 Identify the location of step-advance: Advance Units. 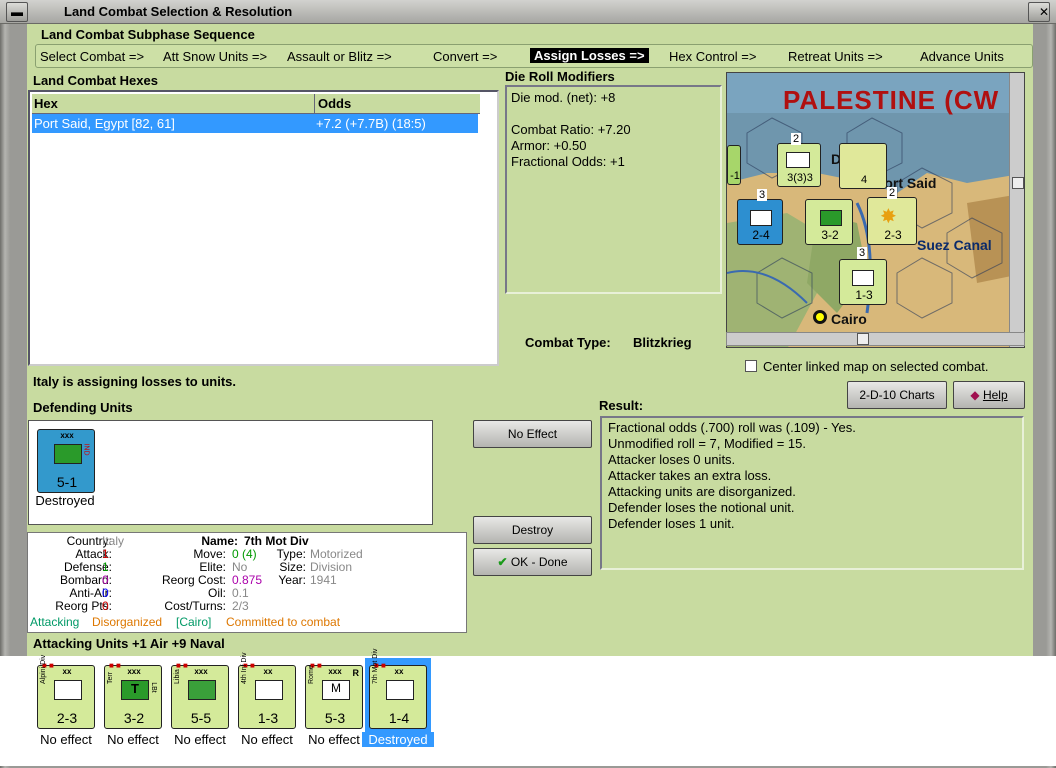
(962, 56).